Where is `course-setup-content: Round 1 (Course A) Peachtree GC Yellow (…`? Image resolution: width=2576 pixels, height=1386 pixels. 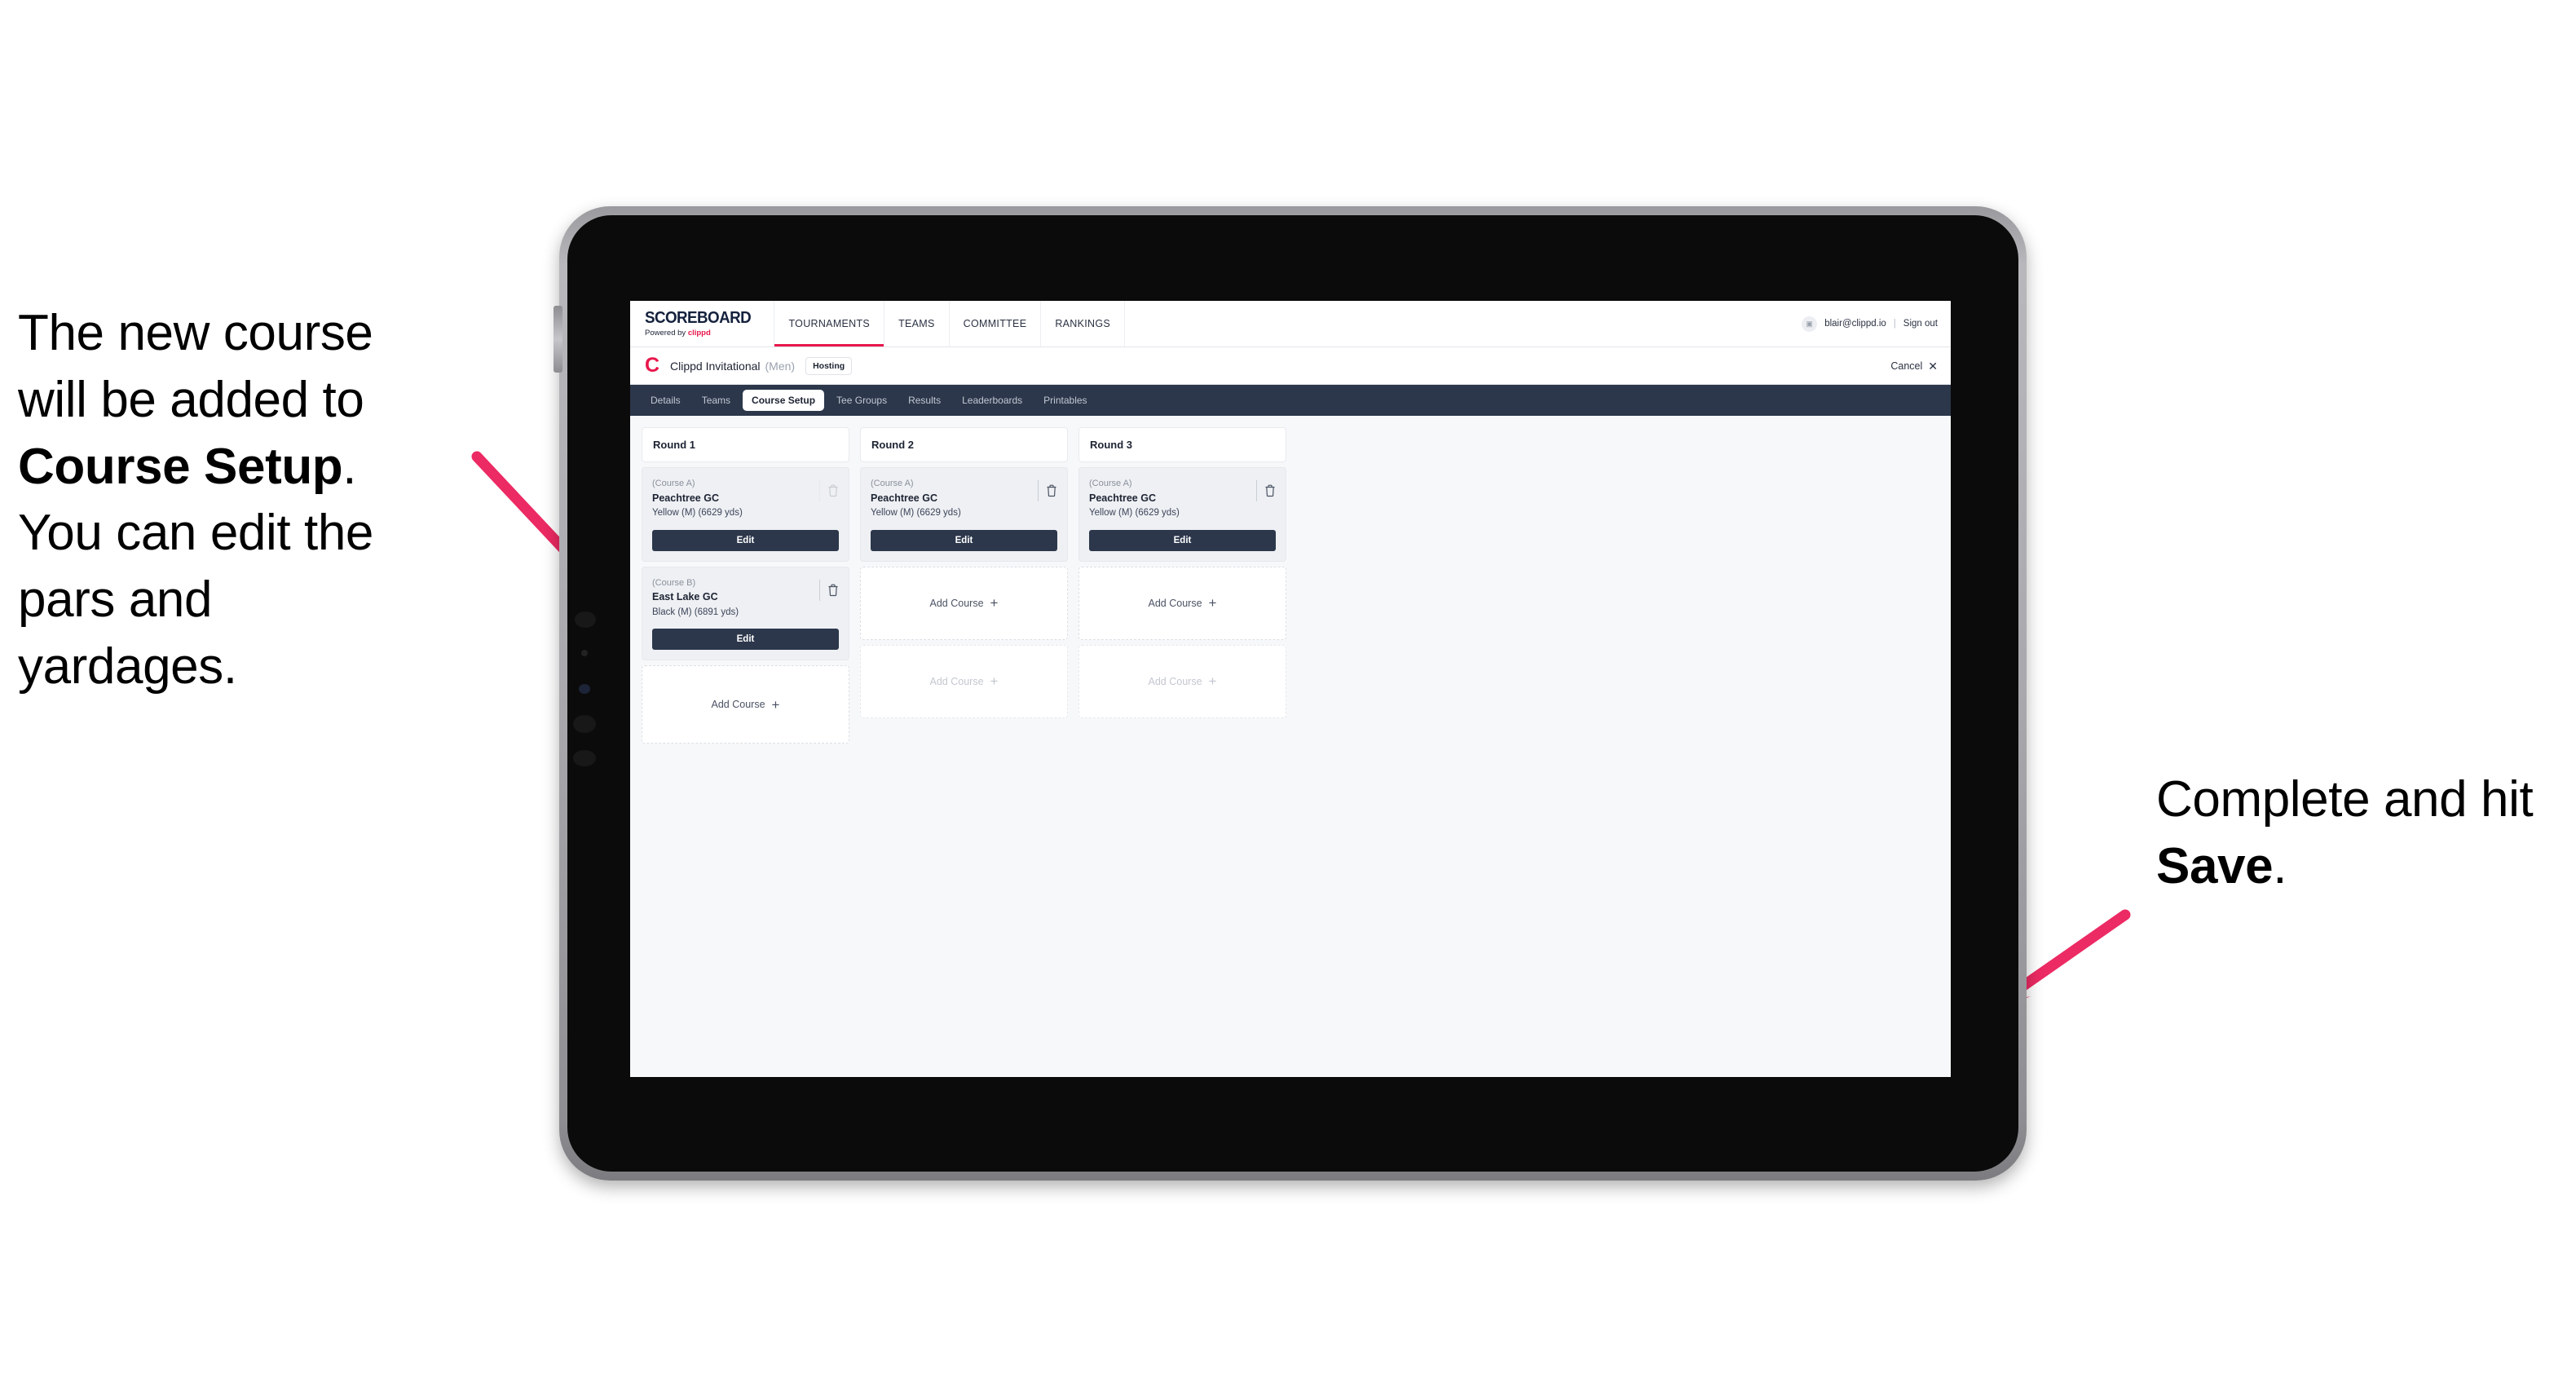 course-setup-content: Round 1 (Course A) Peachtree GC Yellow (… is located at coordinates (1290, 585).